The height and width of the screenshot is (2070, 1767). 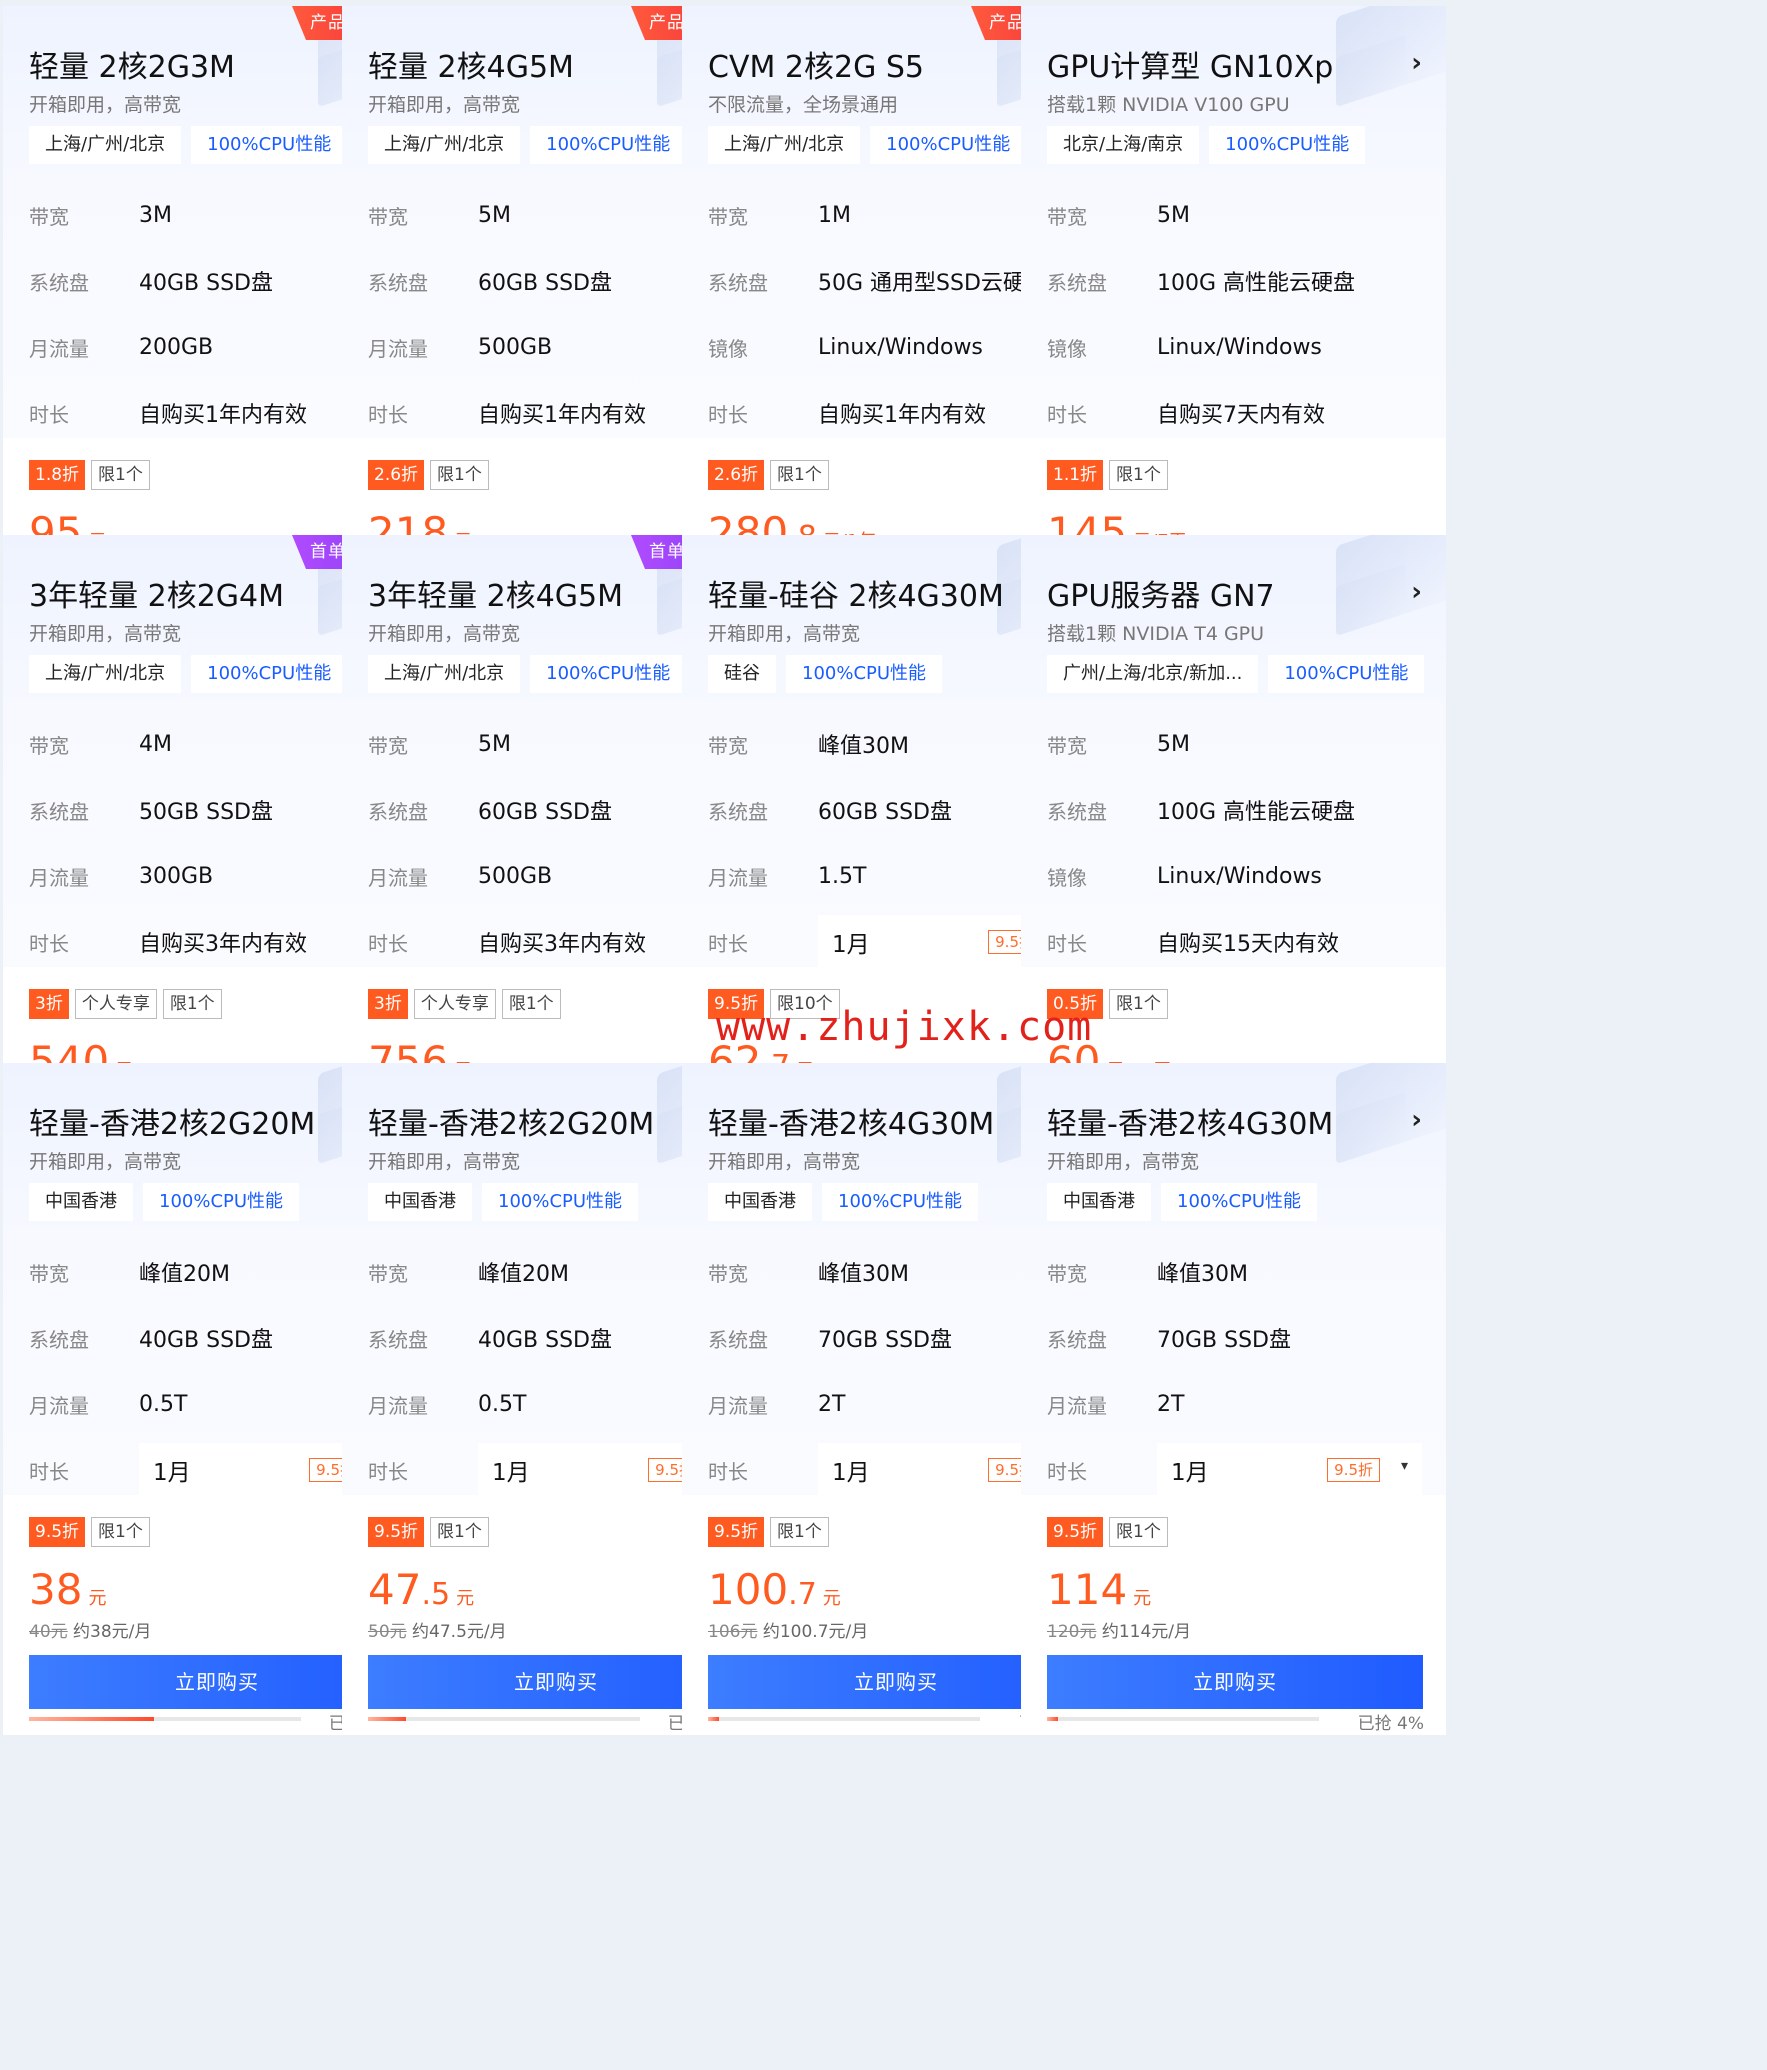 What do you see at coordinates (523, 1274) in the screenshot?
I see `spec-value: 峰值20M` at bounding box center [523, 1274].